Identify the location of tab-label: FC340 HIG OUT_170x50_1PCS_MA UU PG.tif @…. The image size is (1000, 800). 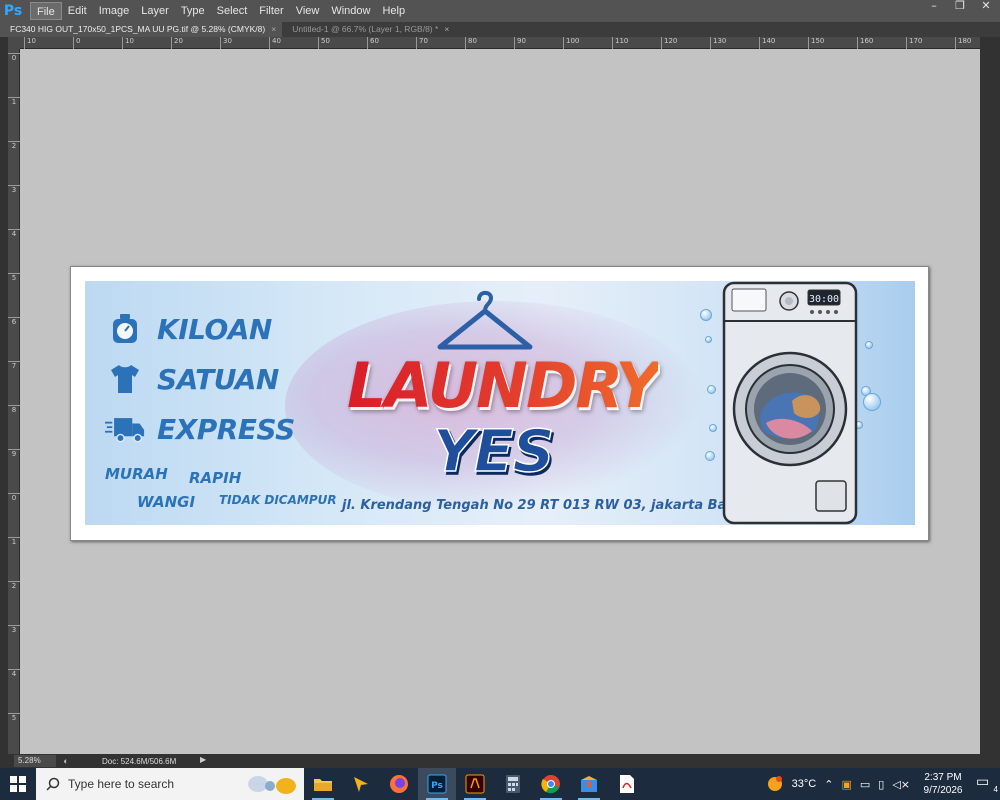
(138, 29).